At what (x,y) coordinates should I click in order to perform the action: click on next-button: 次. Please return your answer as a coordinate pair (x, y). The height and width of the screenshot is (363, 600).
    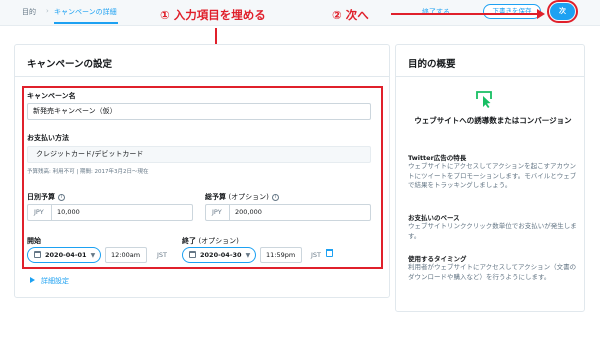
    Looking at the image, I should click on (562, 11).